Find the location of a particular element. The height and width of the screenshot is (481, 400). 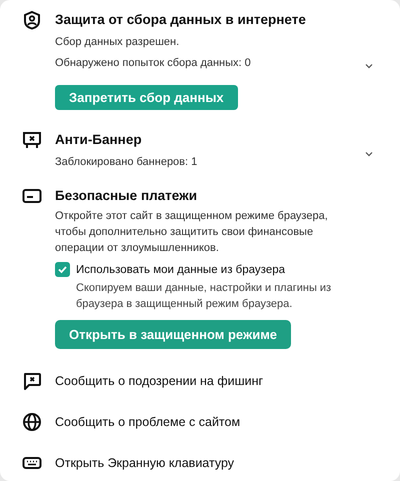

card-icon is located at coordinates (32, 196).